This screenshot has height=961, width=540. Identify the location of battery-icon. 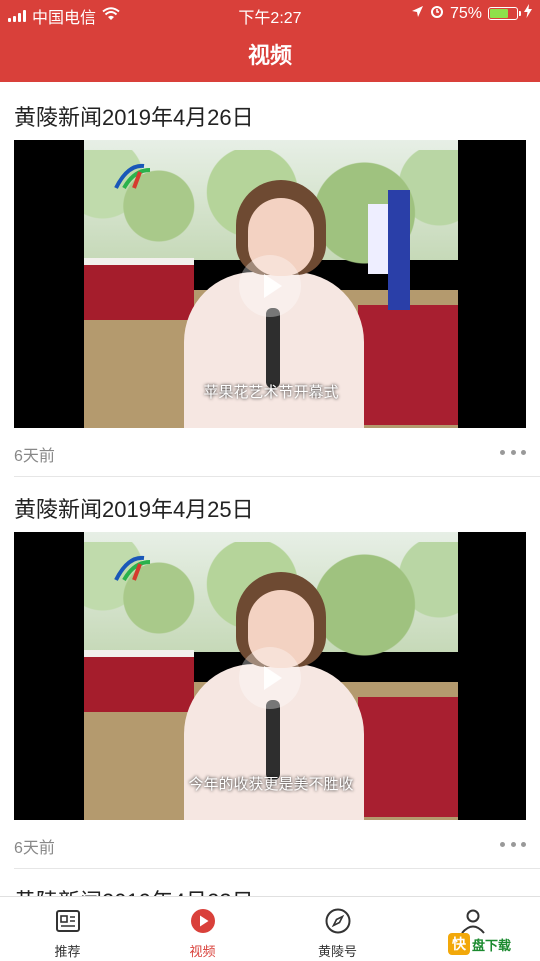
(504, 13).